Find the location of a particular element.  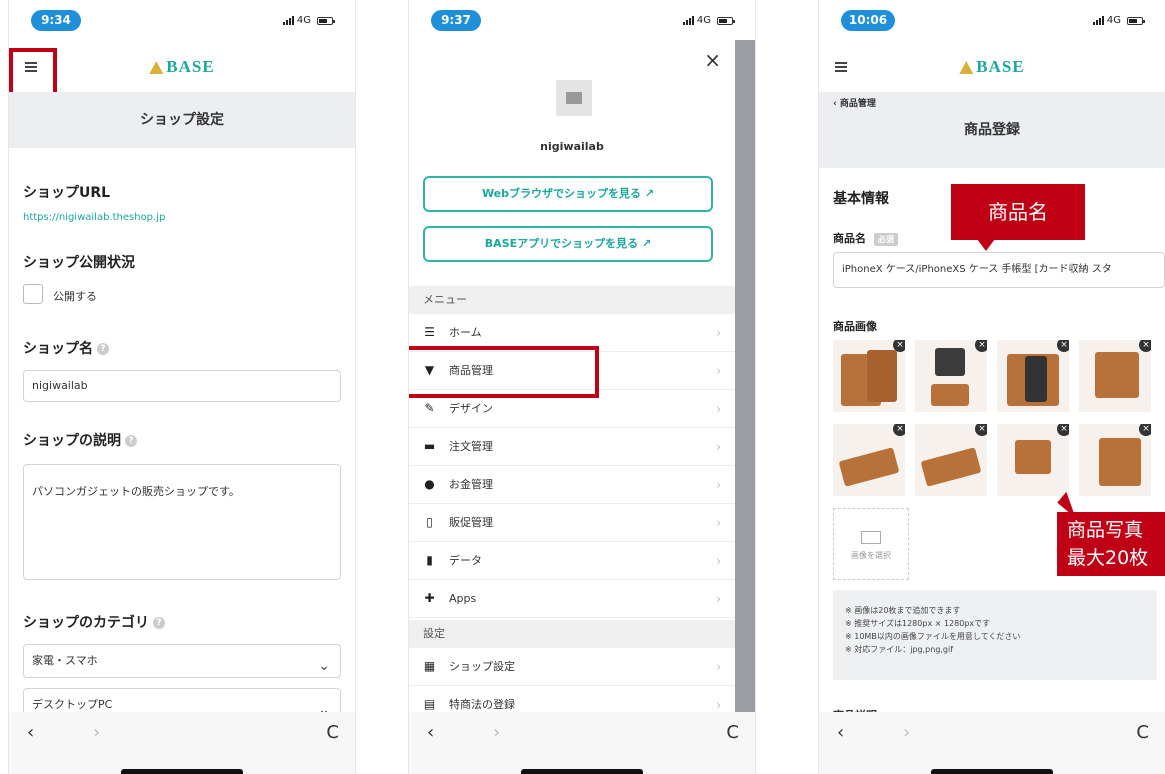

drawer-shop-name: nigiwailab is located at coordinates (572, 146).